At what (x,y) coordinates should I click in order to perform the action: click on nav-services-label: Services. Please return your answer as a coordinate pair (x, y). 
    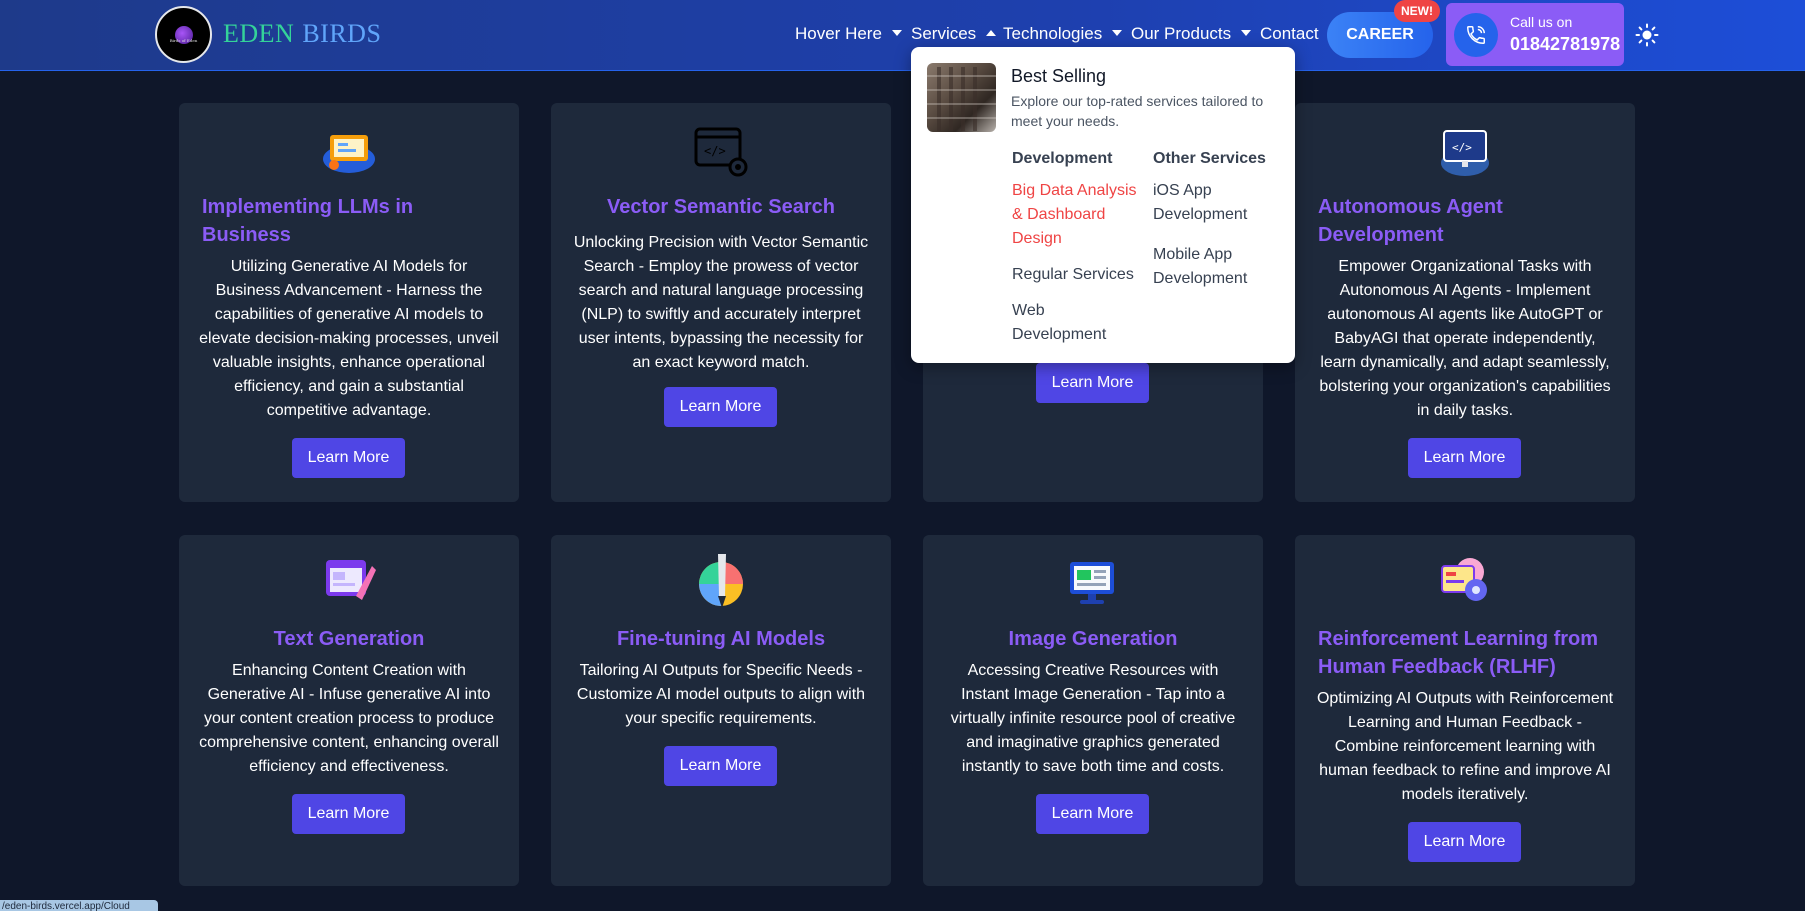
    Looking at the image, I should click on (944, 33).